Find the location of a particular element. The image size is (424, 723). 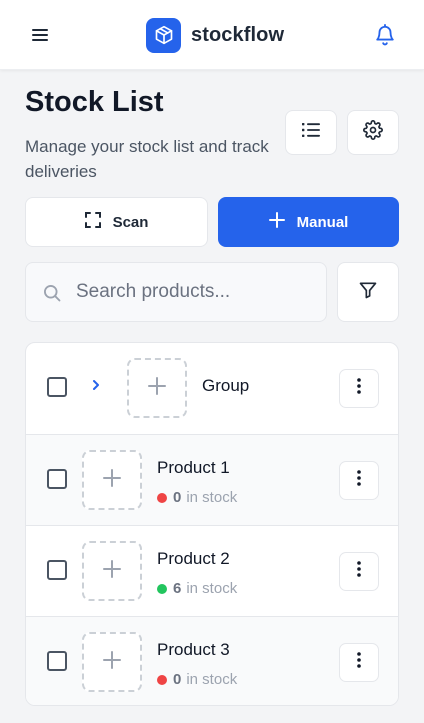

product-name: Product 1 is located at coordinates (193, 467).